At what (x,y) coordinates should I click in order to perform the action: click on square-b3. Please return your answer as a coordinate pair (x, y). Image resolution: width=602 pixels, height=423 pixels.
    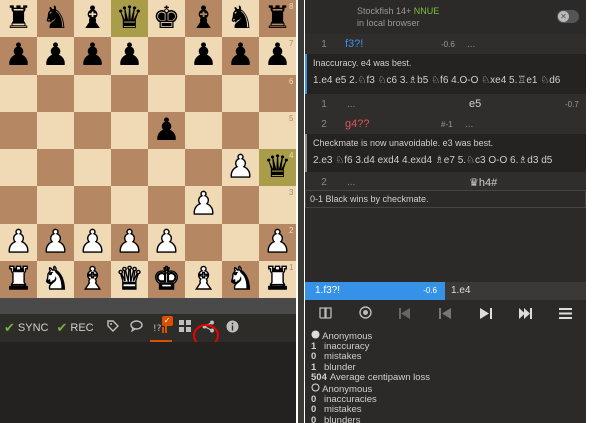
    Looking at the image, I should click on (55, 205).